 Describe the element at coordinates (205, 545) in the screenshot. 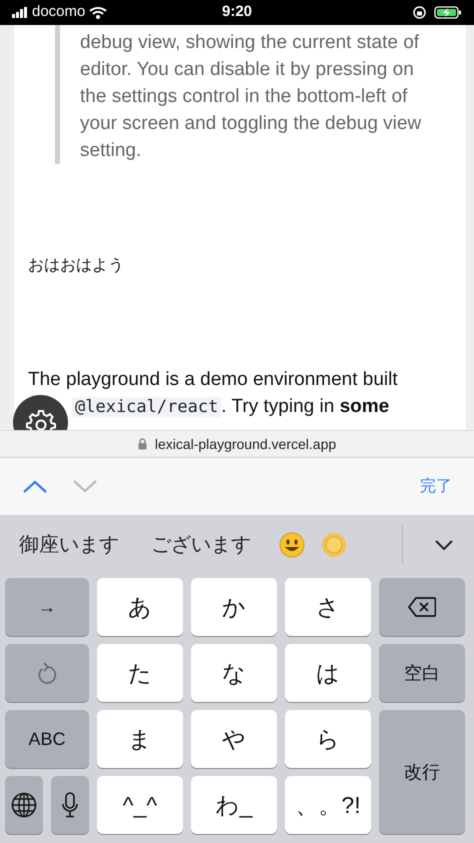

I see `candidate-word: ございます` at that location.